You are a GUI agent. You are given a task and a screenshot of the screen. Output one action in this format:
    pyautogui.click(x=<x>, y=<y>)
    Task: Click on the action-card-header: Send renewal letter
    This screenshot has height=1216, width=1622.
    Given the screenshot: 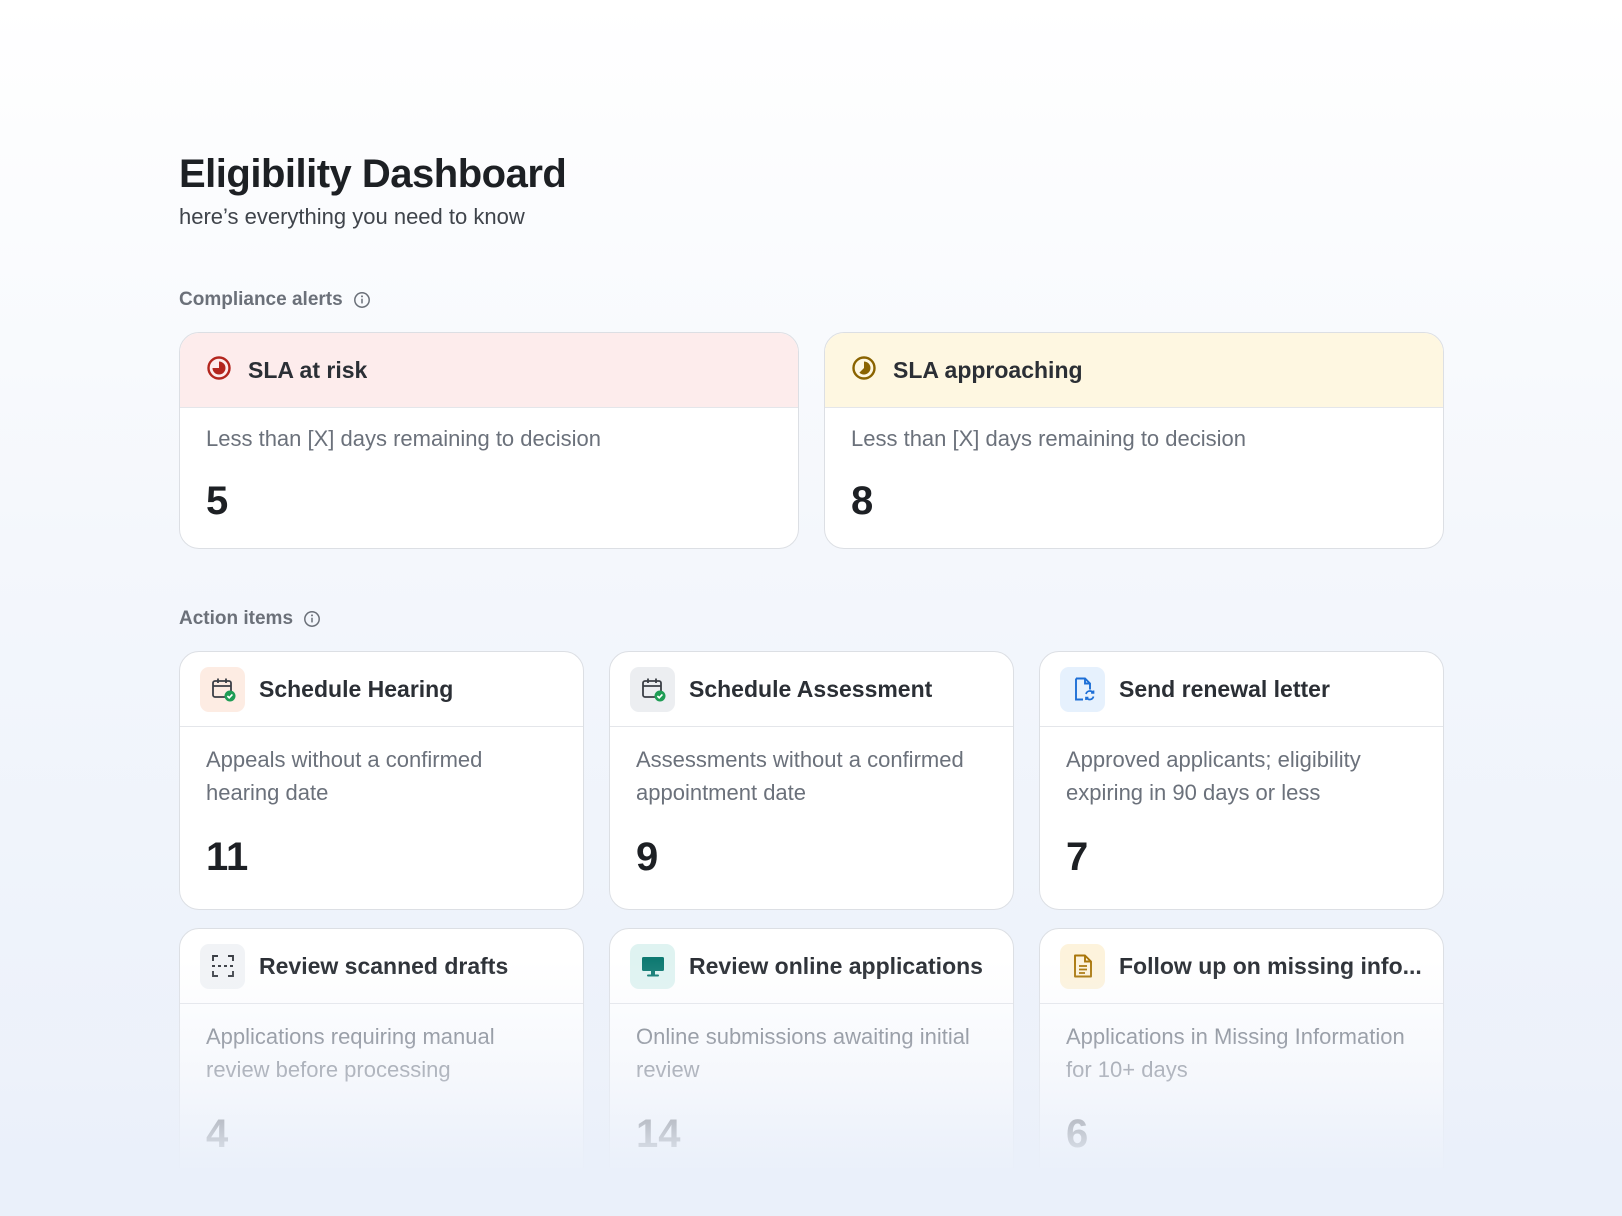 What is the action you would take?
    pyautogui.click(x=1241, y=689)
    